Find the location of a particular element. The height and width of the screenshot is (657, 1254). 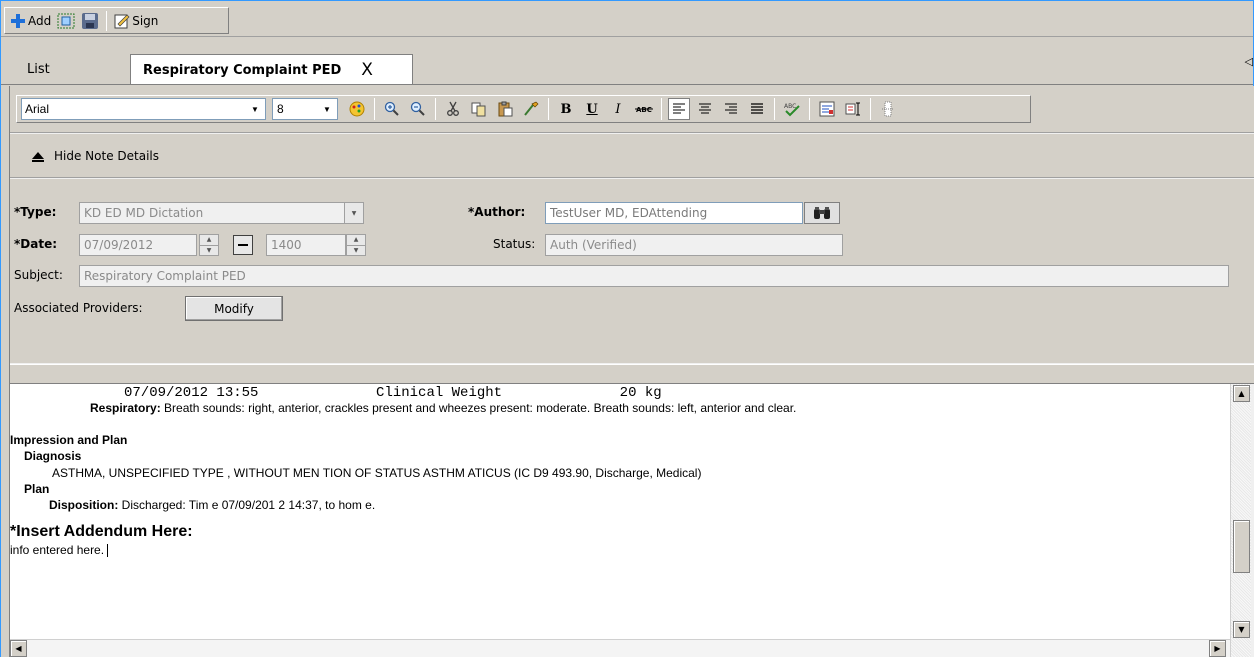

time-spinner: ▲ ▼ is located at coordinates (356, 245).